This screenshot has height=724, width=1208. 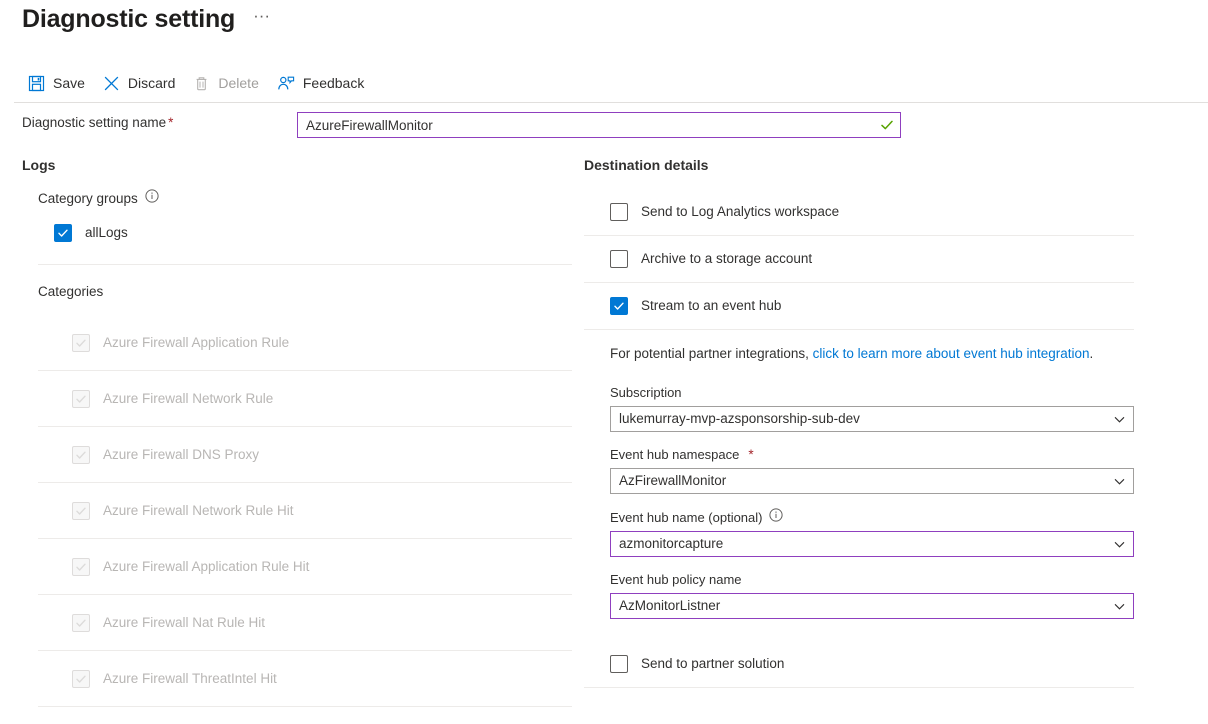 What do you see at coordinates (872, 544) in the screenshot?
I see `event-hub-name-select: azmonitorcapture` at bounding box center [872, 544].